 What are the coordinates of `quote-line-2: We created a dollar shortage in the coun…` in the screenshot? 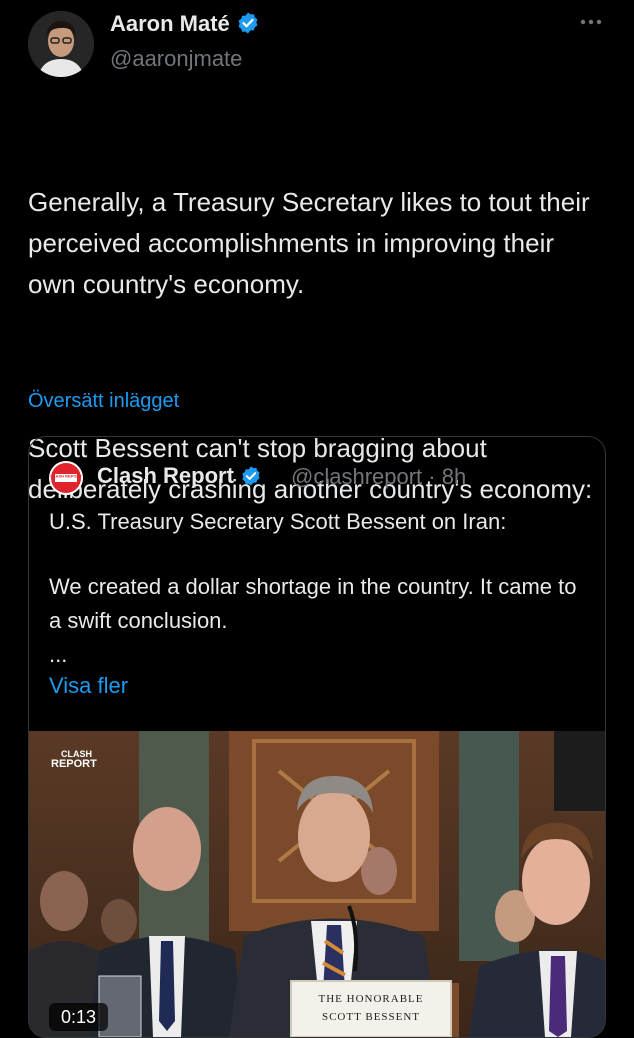 It's located at (313, 603).